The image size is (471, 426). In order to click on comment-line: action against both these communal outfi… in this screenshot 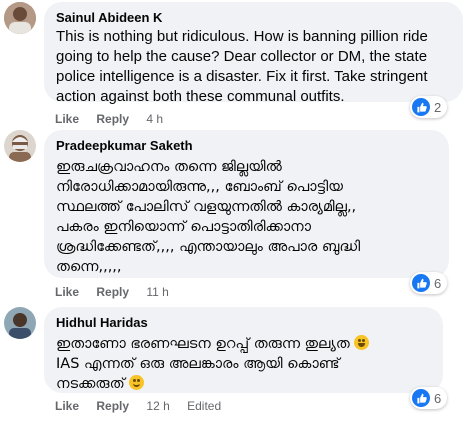, I will do `click(200, 96)`.